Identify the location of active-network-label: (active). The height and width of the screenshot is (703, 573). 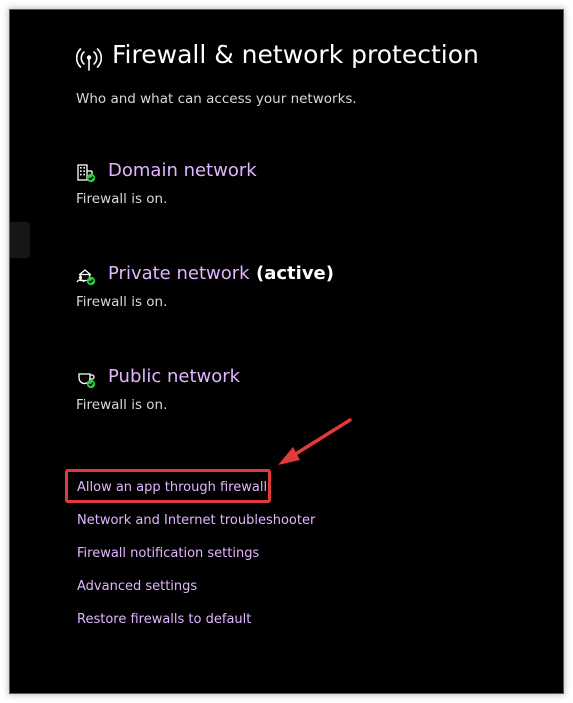
(295, 273).